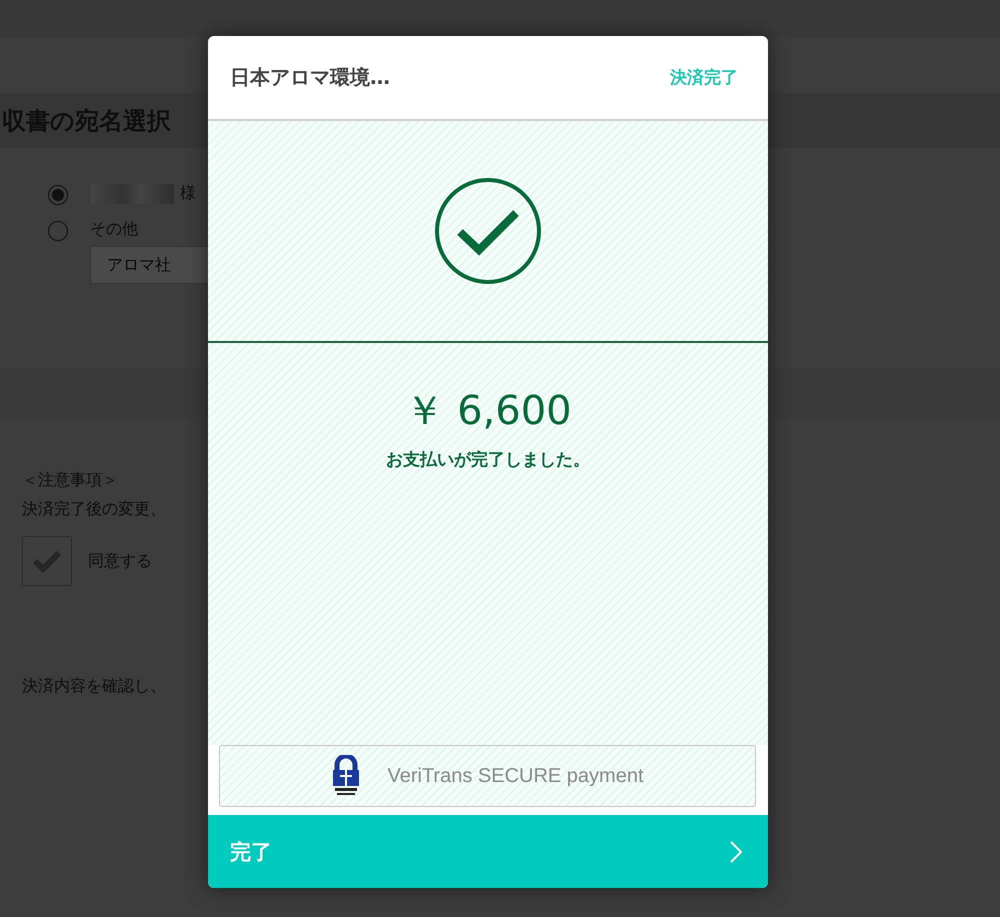  What do you see at coordinates (150, 265) in the screenshot?
I see `text-field: アロマ社` at bounding box center [150, 265].